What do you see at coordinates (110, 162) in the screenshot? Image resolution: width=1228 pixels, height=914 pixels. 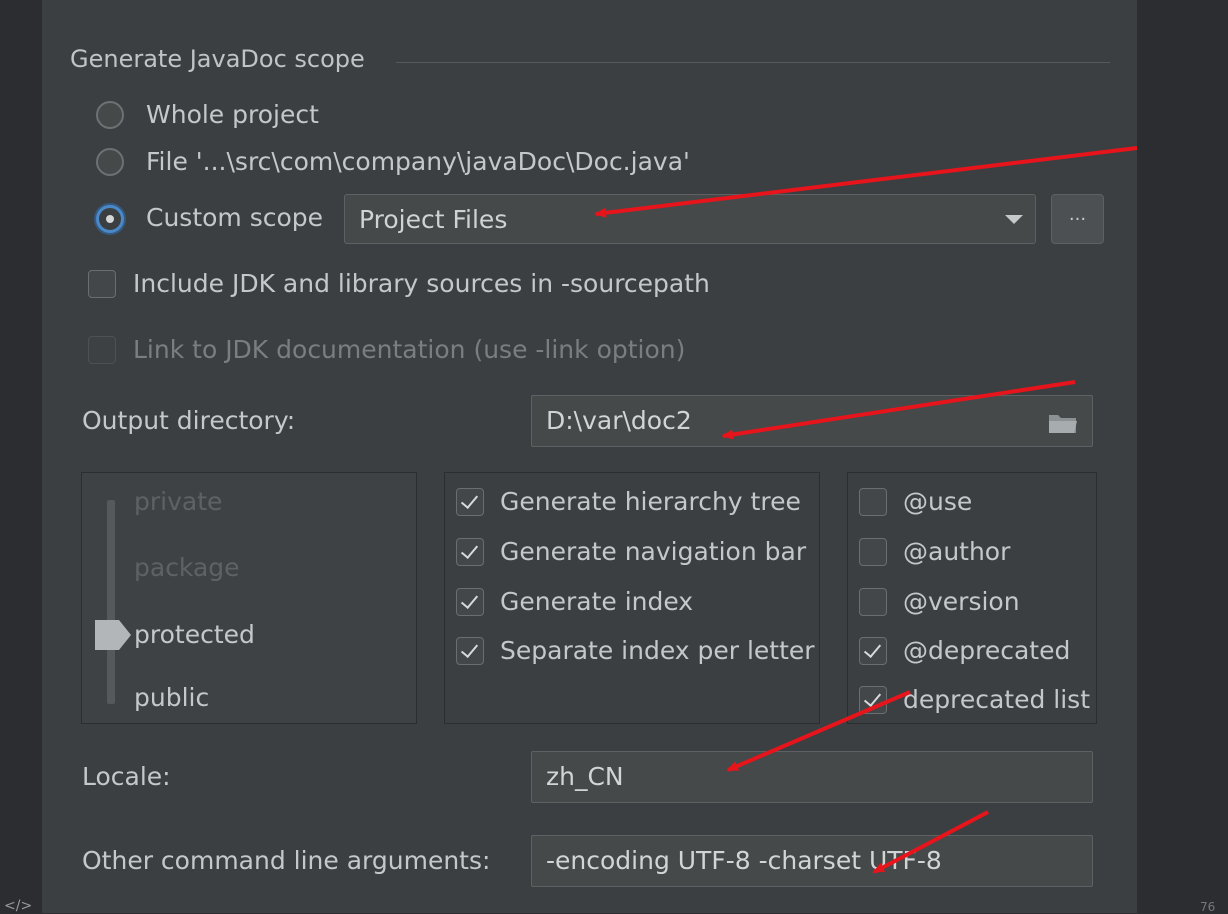 I see `radio-file` at bounding box center [110, 162].